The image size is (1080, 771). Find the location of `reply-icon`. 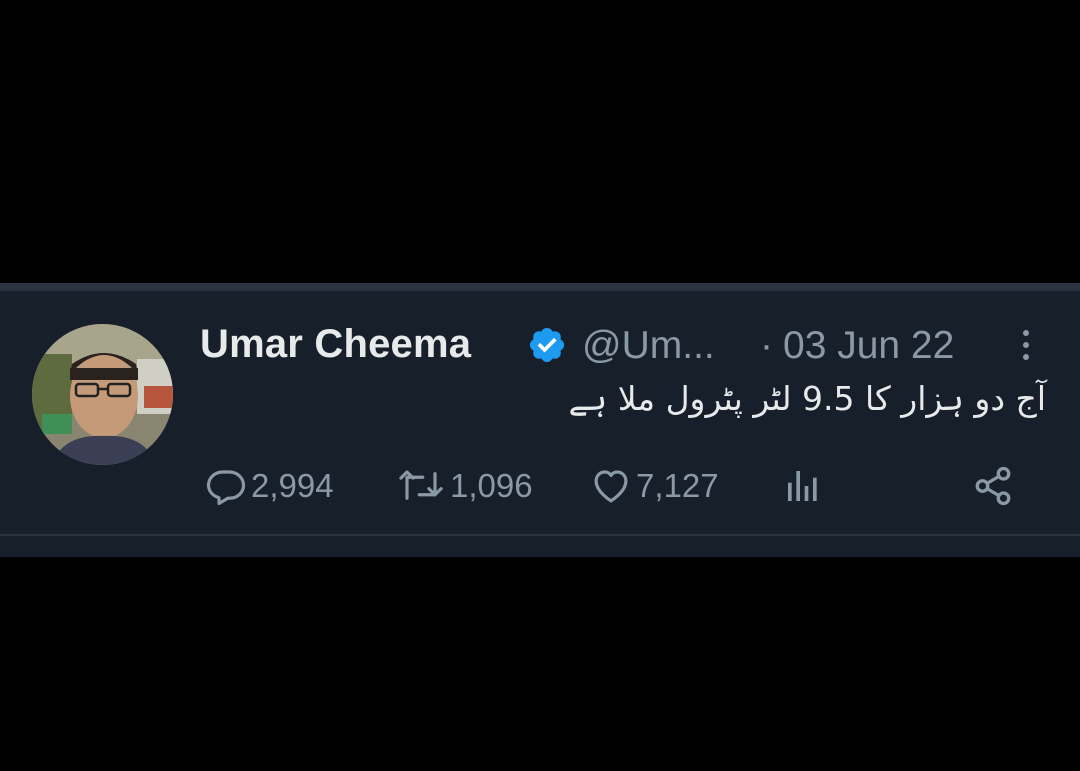

reply-icon is located at coordinates (226, 488).